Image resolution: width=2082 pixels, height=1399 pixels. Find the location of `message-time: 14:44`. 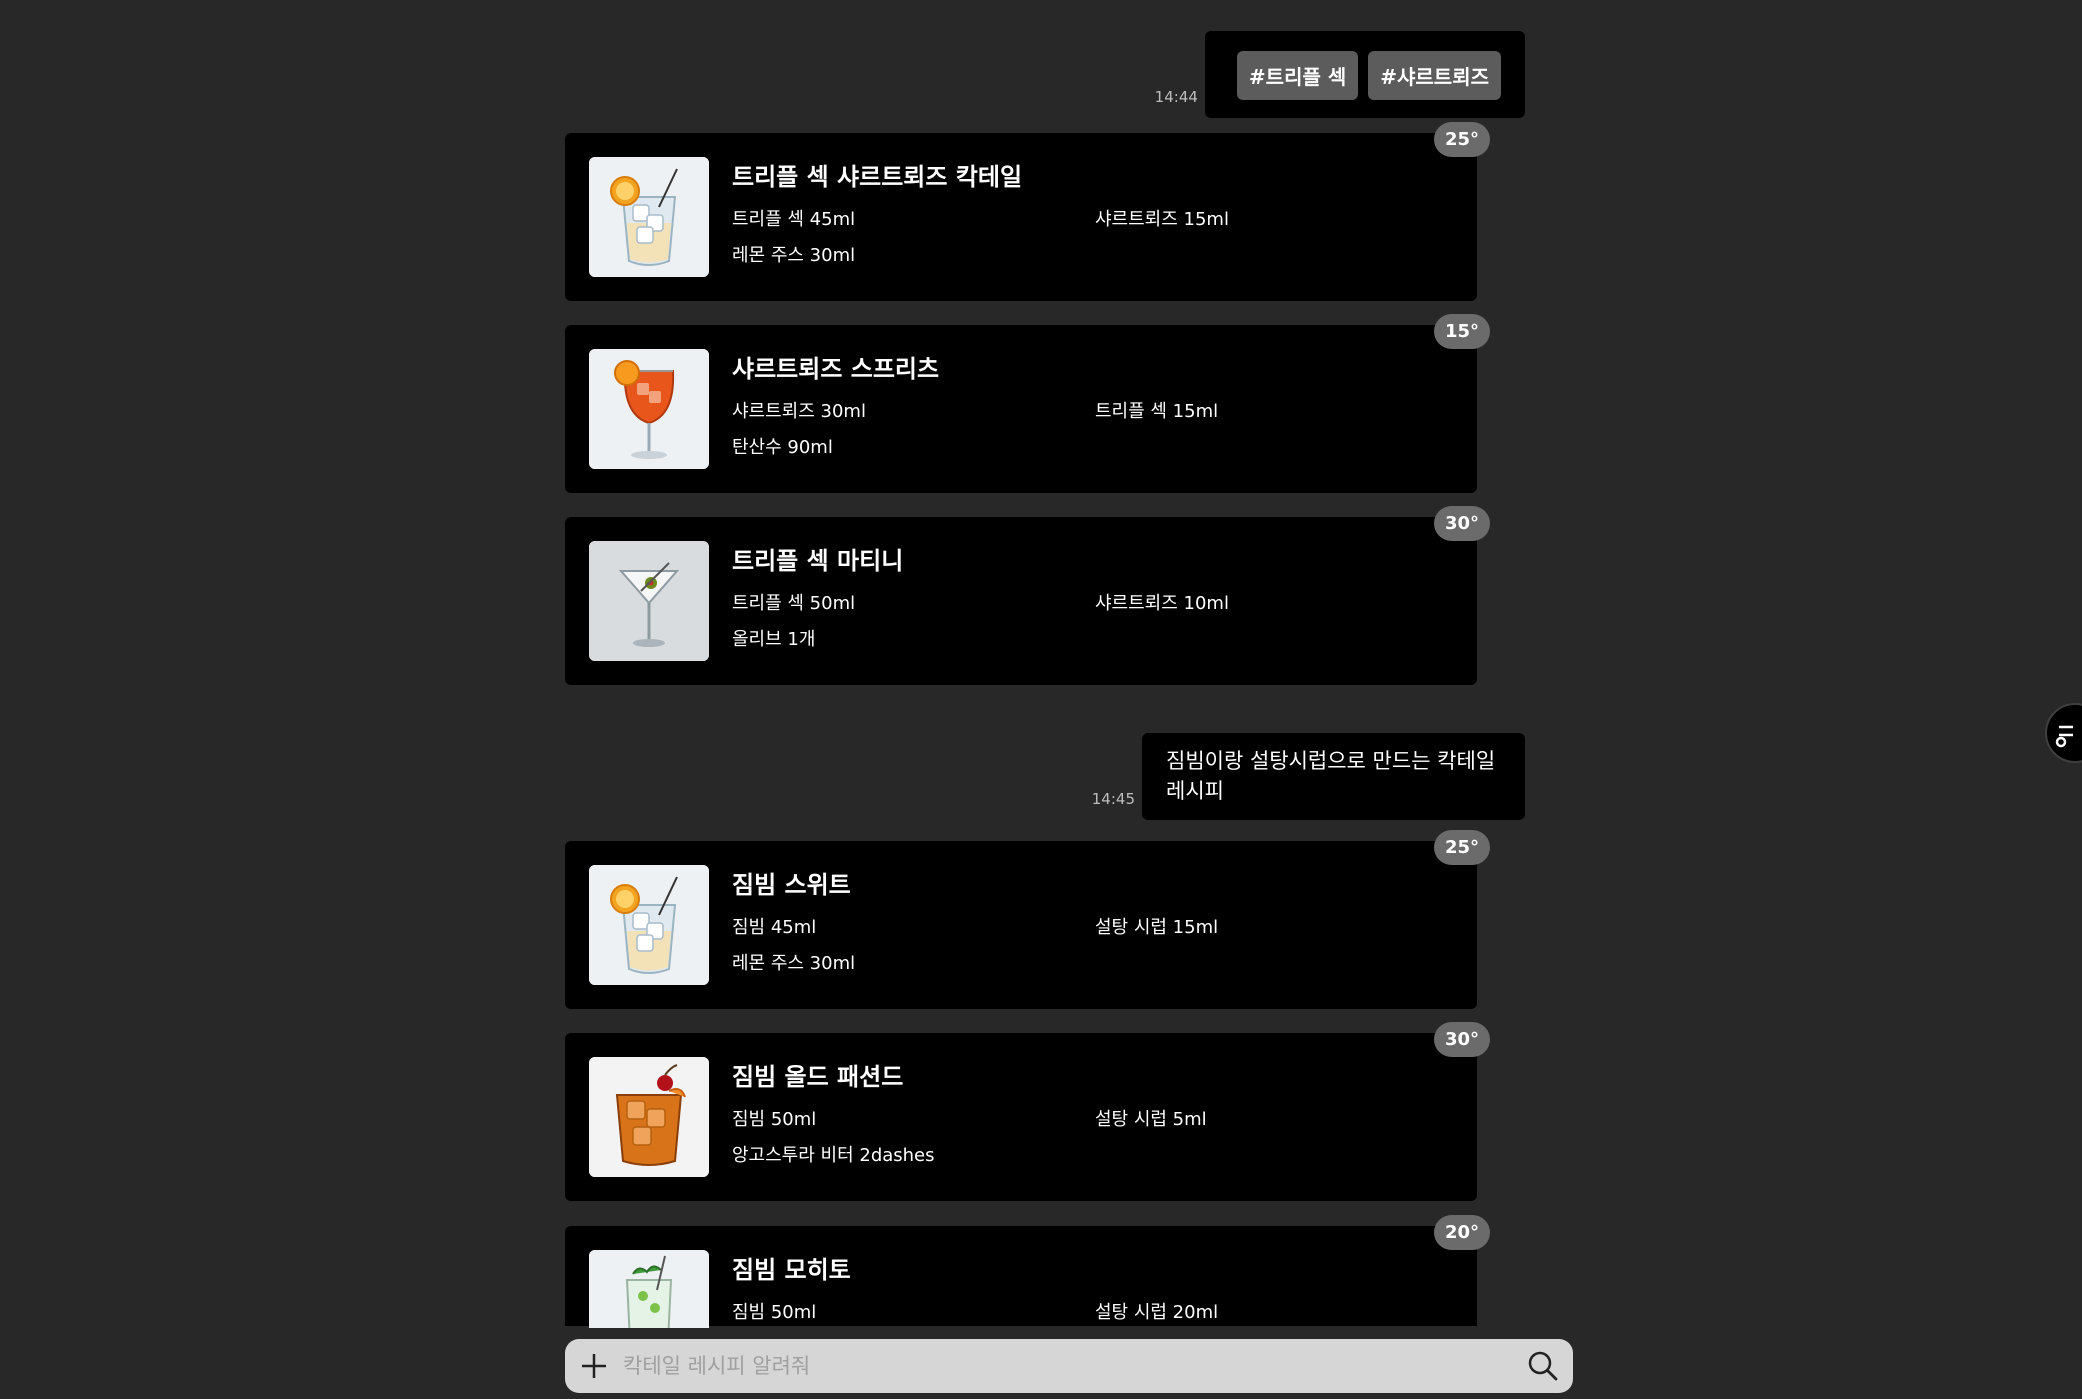

message-time: 14:44 is located at coordinates (1176, 97).